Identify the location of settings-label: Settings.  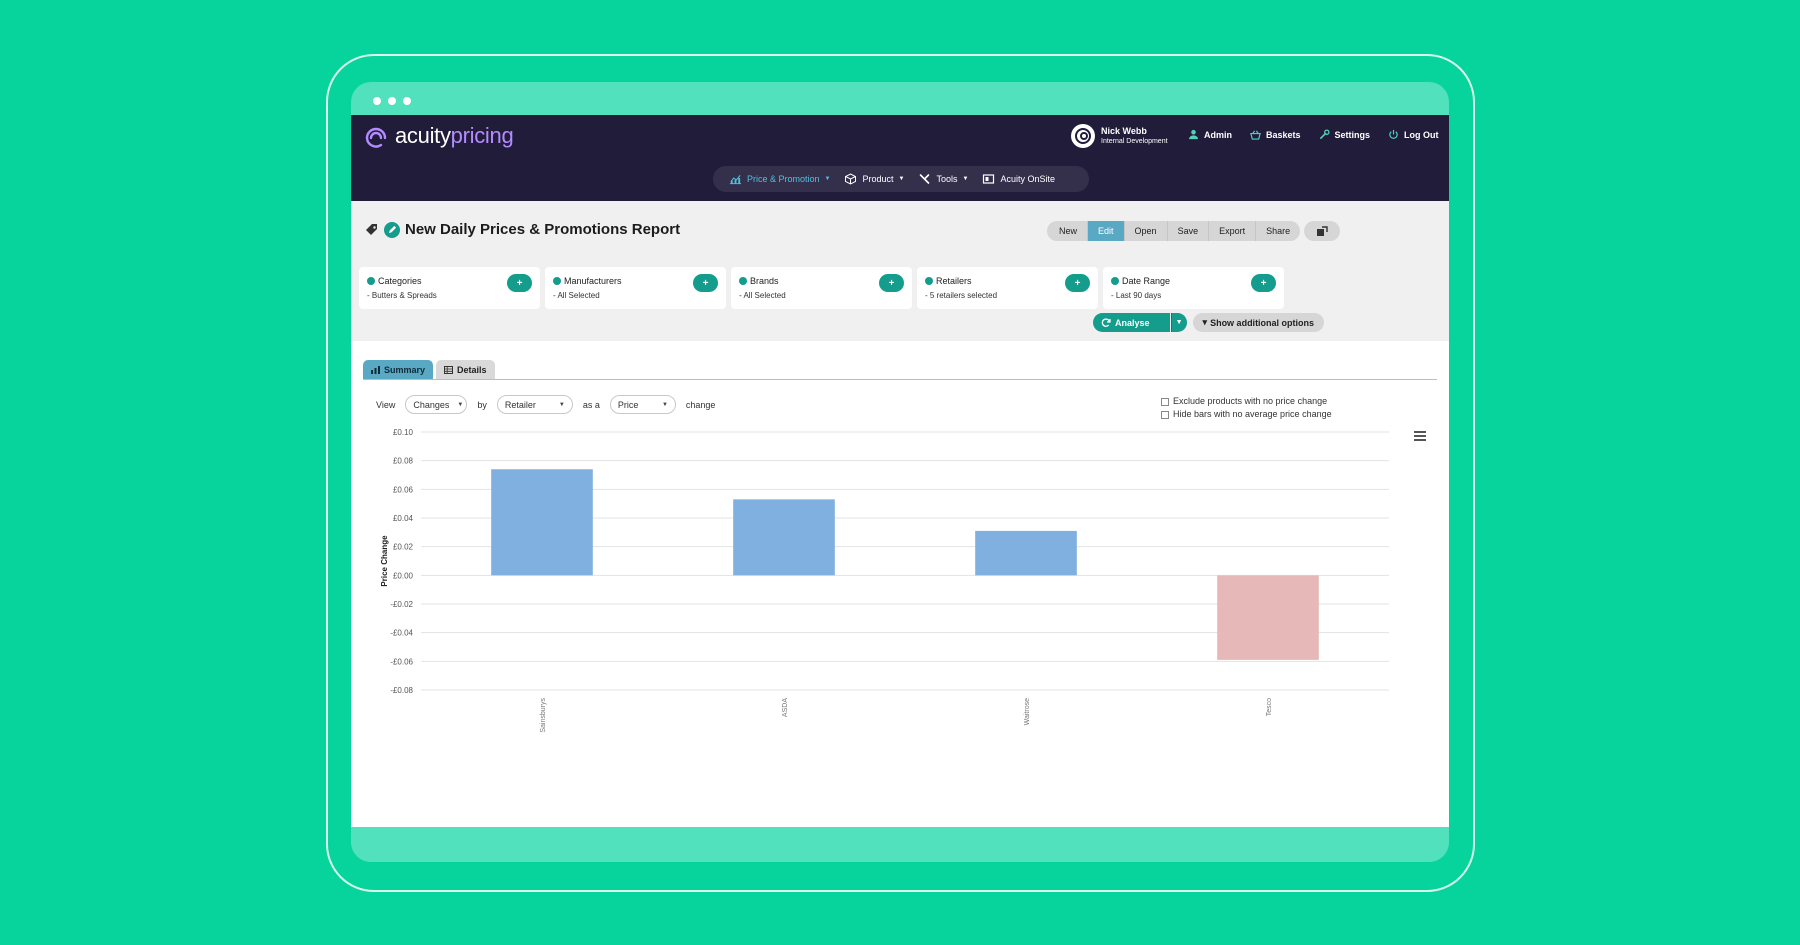
(1353, 135).